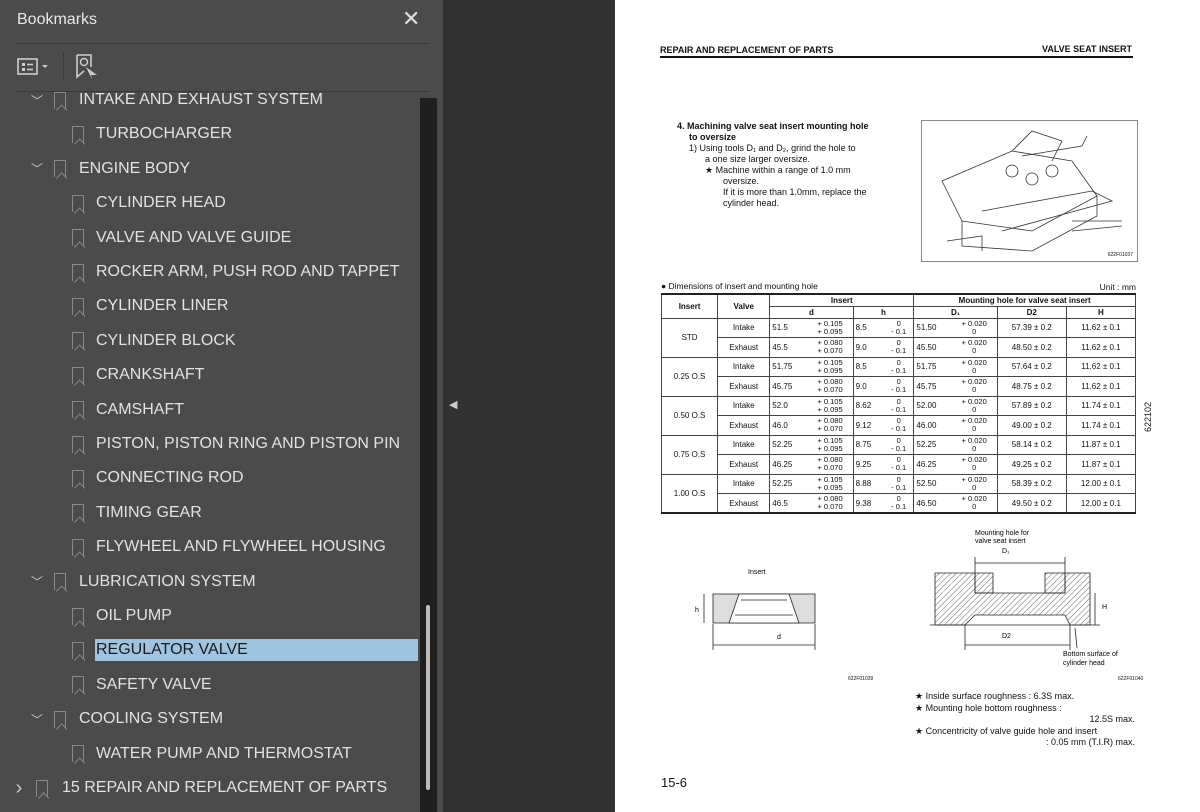 The width and height of the screenshot is (1200, 812). What do you see at coordinates (210, 104) in the screenshot?
I see `bookmark-item: ﹀ INTAKE AND EXHAUST SYSTEM` at bounding box center [210, 104].